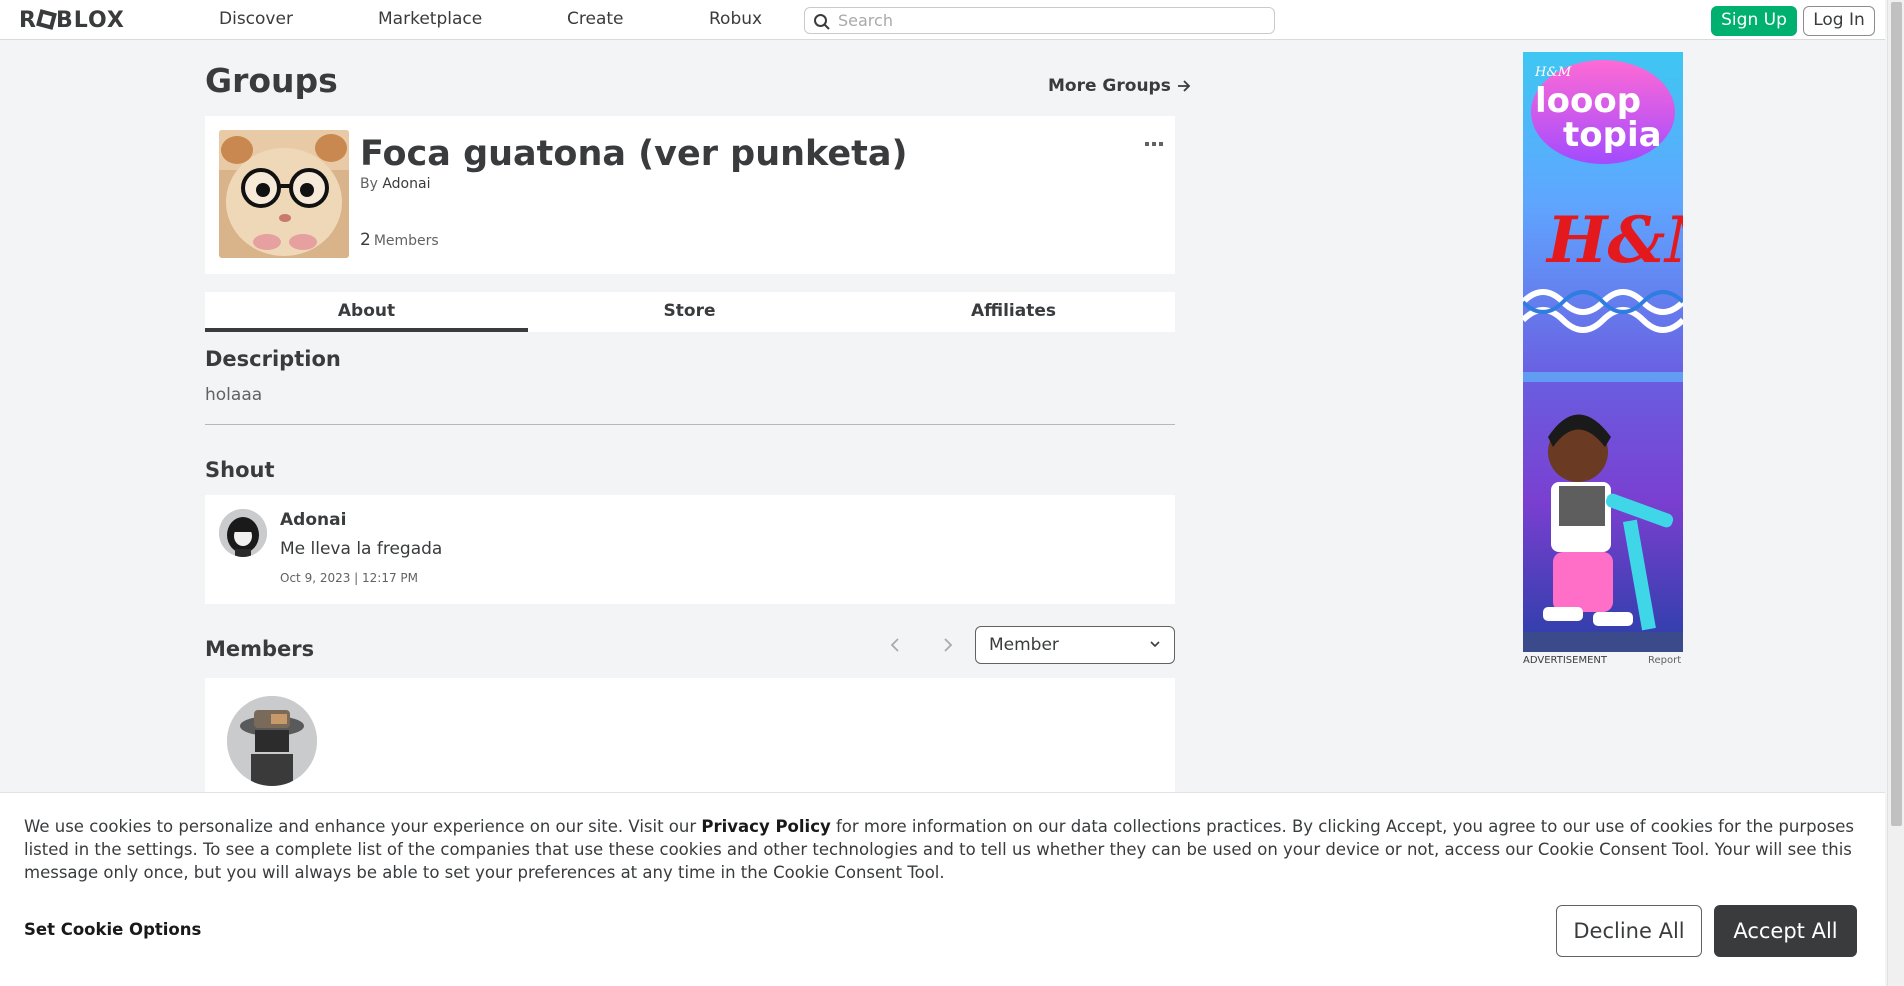  What do you see at coordinates (1553, 72) in the screenshot?
I see `ad-brand-small: H&M` at bounding box center [1553, 72].